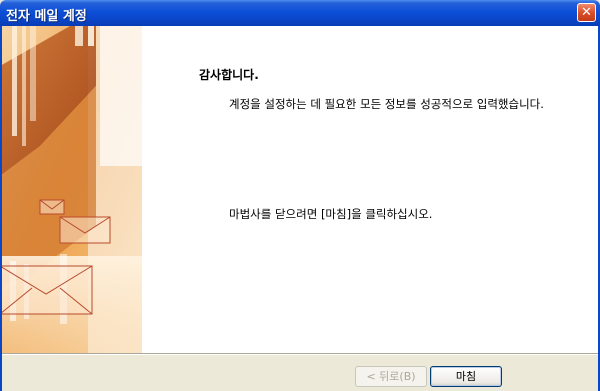 Image resolution: width=600 pixels, height=391 pixels. I want to click on title-bar: 전자 메일 계정 ✕, so click(300, 13).